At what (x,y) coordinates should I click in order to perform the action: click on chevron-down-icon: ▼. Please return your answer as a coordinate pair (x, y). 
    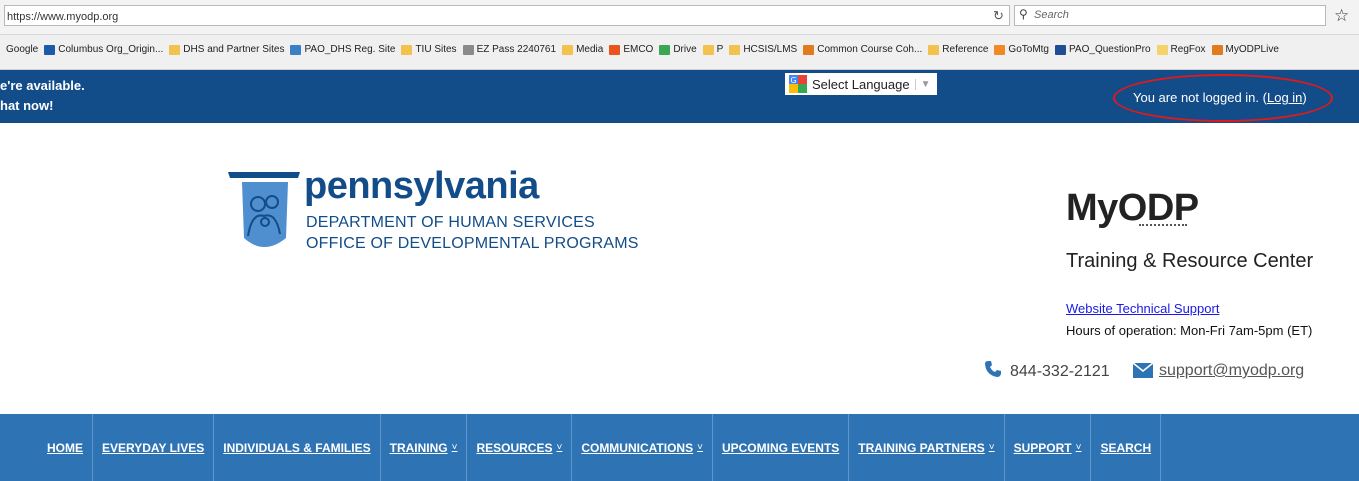
    Looking at the image, I should click on (922, 84).